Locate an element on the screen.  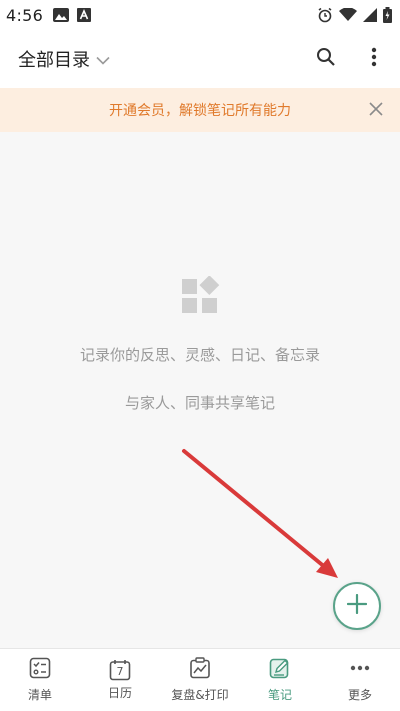
promo-close-button is located at coordinates (376, 110).